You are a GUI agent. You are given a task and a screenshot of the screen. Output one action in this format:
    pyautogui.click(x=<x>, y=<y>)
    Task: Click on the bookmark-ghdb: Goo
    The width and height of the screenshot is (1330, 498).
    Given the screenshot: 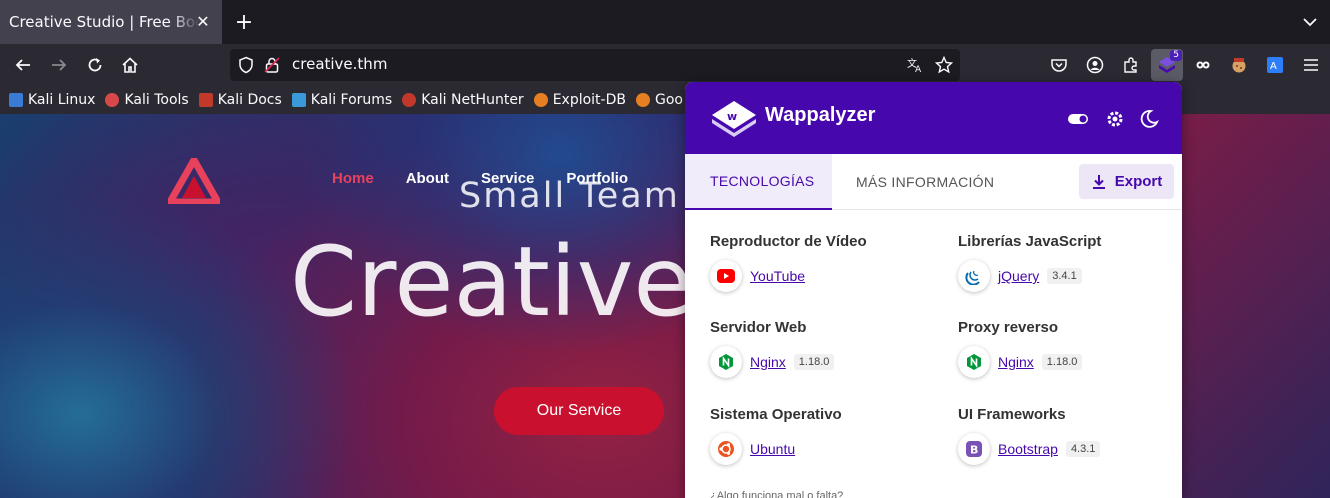 What is the action you would take?
    pyautogui.click(x=659, y=100)
    